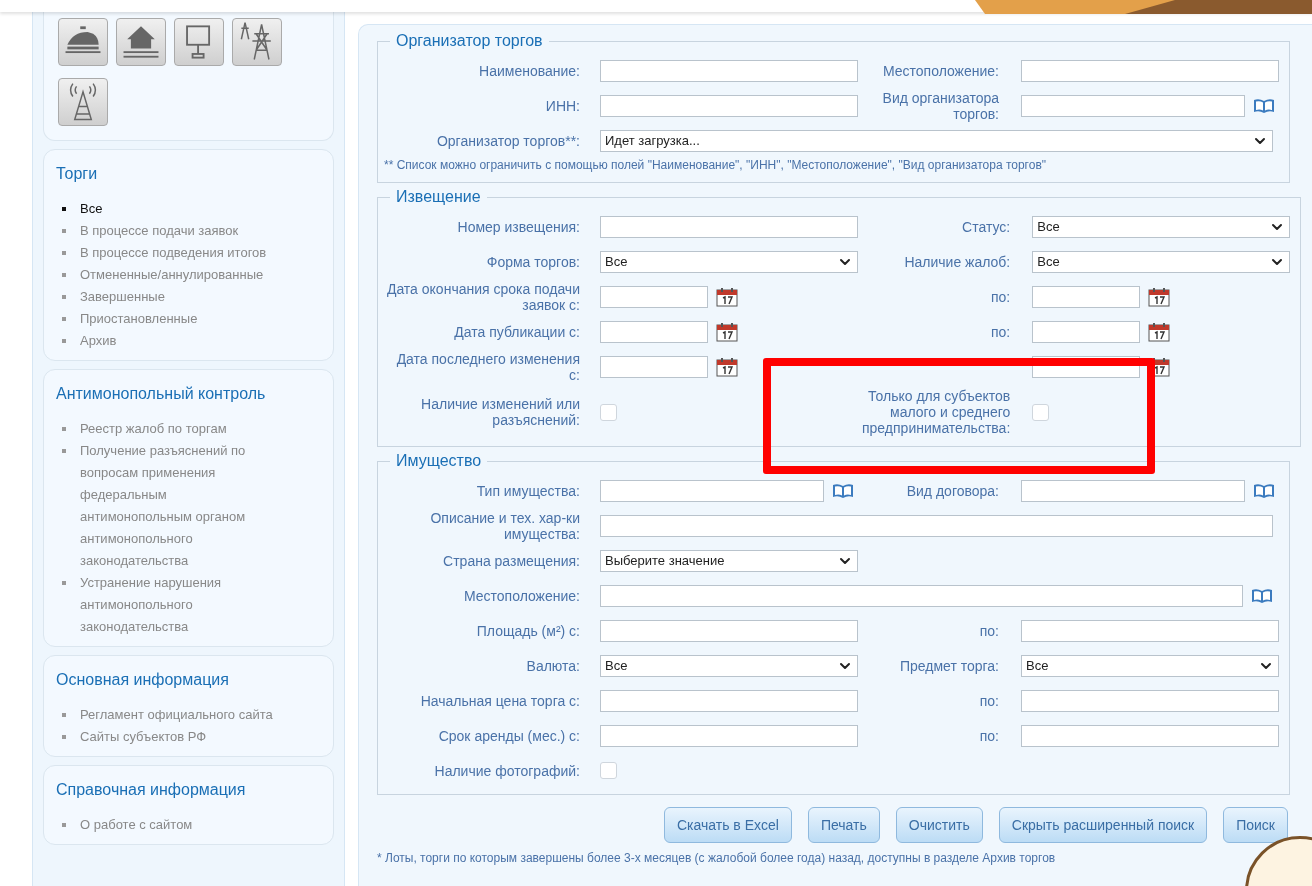 The height and width of the screenshot is (886, 1312). I want to click on section-title: Имущество, so click(439, 461).